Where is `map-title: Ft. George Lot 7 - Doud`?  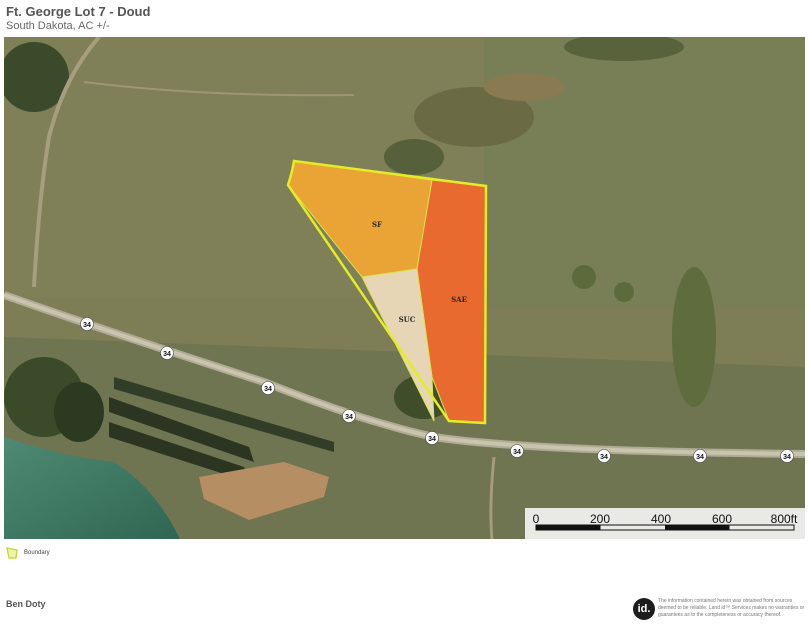 map-title: Ft. George Lot 7 - Doud is located at coordinates (78, 11).